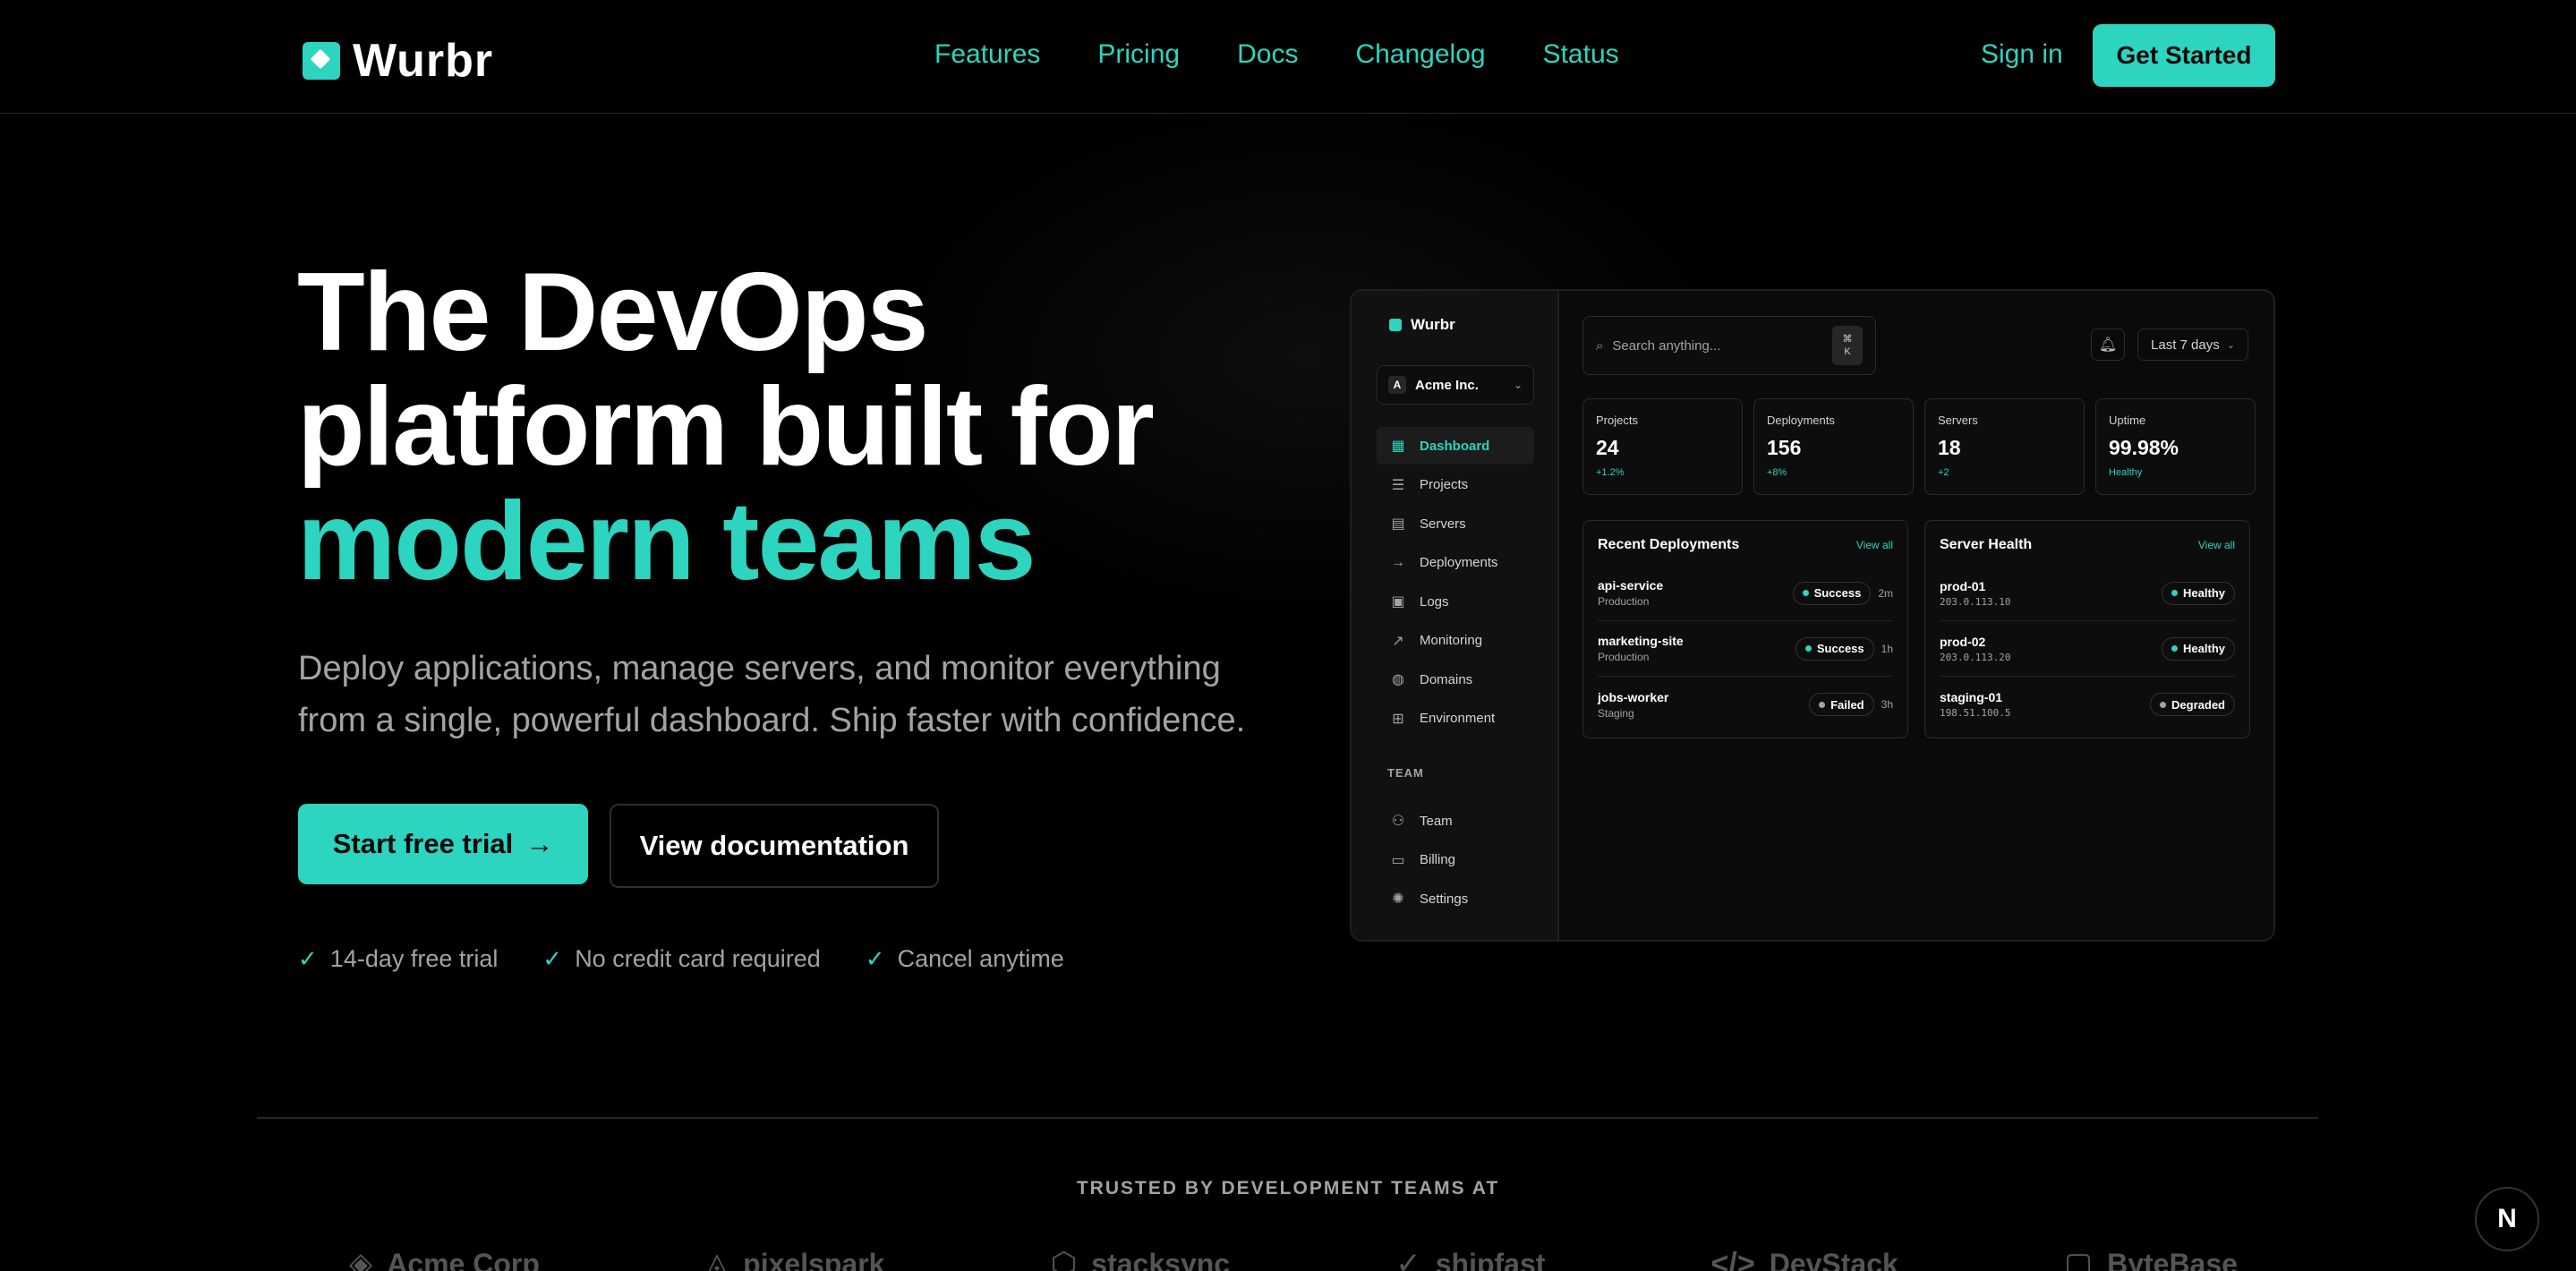 The height and width of the screenshot is (1271, 2576). What do you see at coordinates (2198, 704) in the screenshot?
I see `status-text: Degraded` at bounding box center [2198, 704].